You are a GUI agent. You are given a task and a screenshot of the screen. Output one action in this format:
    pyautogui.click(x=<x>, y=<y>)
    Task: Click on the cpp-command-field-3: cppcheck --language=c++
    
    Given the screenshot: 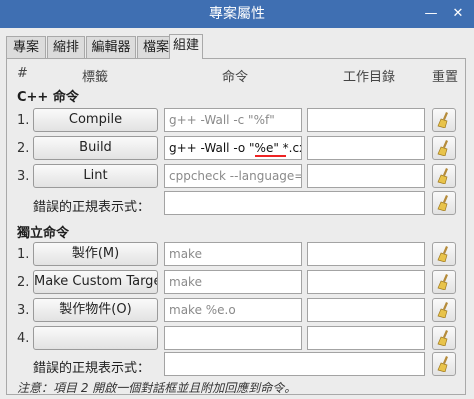 What is the action you would take?
    pyautogui.click(x=233, y=176)
    